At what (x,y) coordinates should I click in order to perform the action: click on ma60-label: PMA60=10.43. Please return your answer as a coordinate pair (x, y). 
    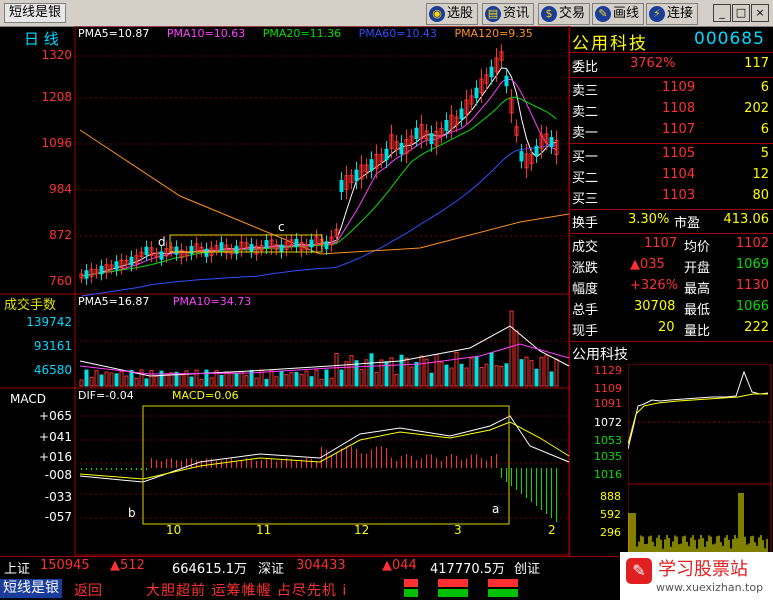
    Looking at the image, I should click on (397, 33).